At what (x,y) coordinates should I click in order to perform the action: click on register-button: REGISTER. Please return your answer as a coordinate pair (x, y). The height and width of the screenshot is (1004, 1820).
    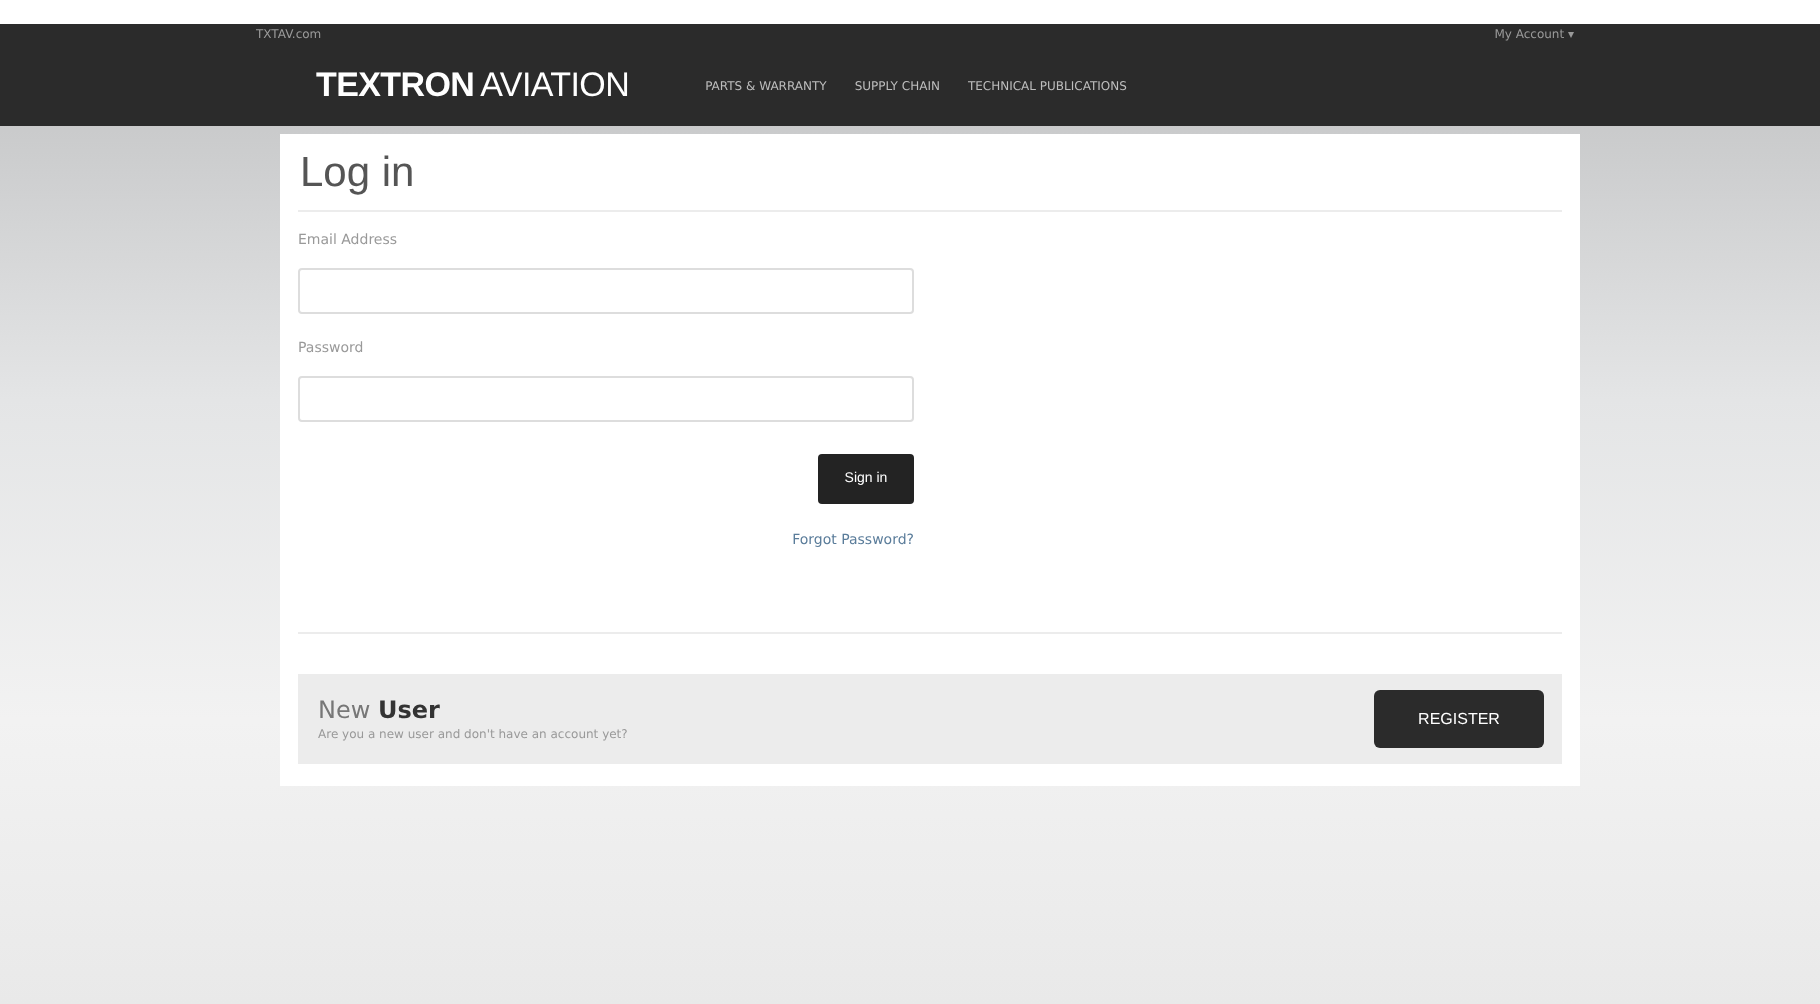
    Looking at the image, I should click on (1459, 719).